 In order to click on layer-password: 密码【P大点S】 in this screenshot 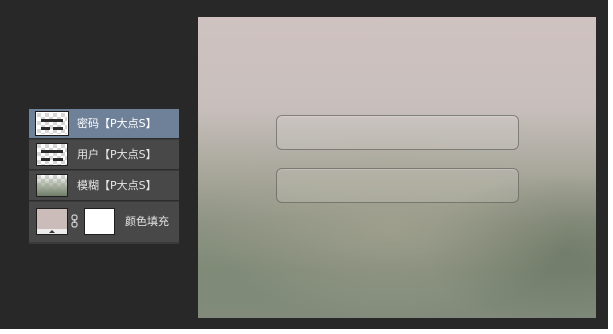, I will do `click(104, 124)`.